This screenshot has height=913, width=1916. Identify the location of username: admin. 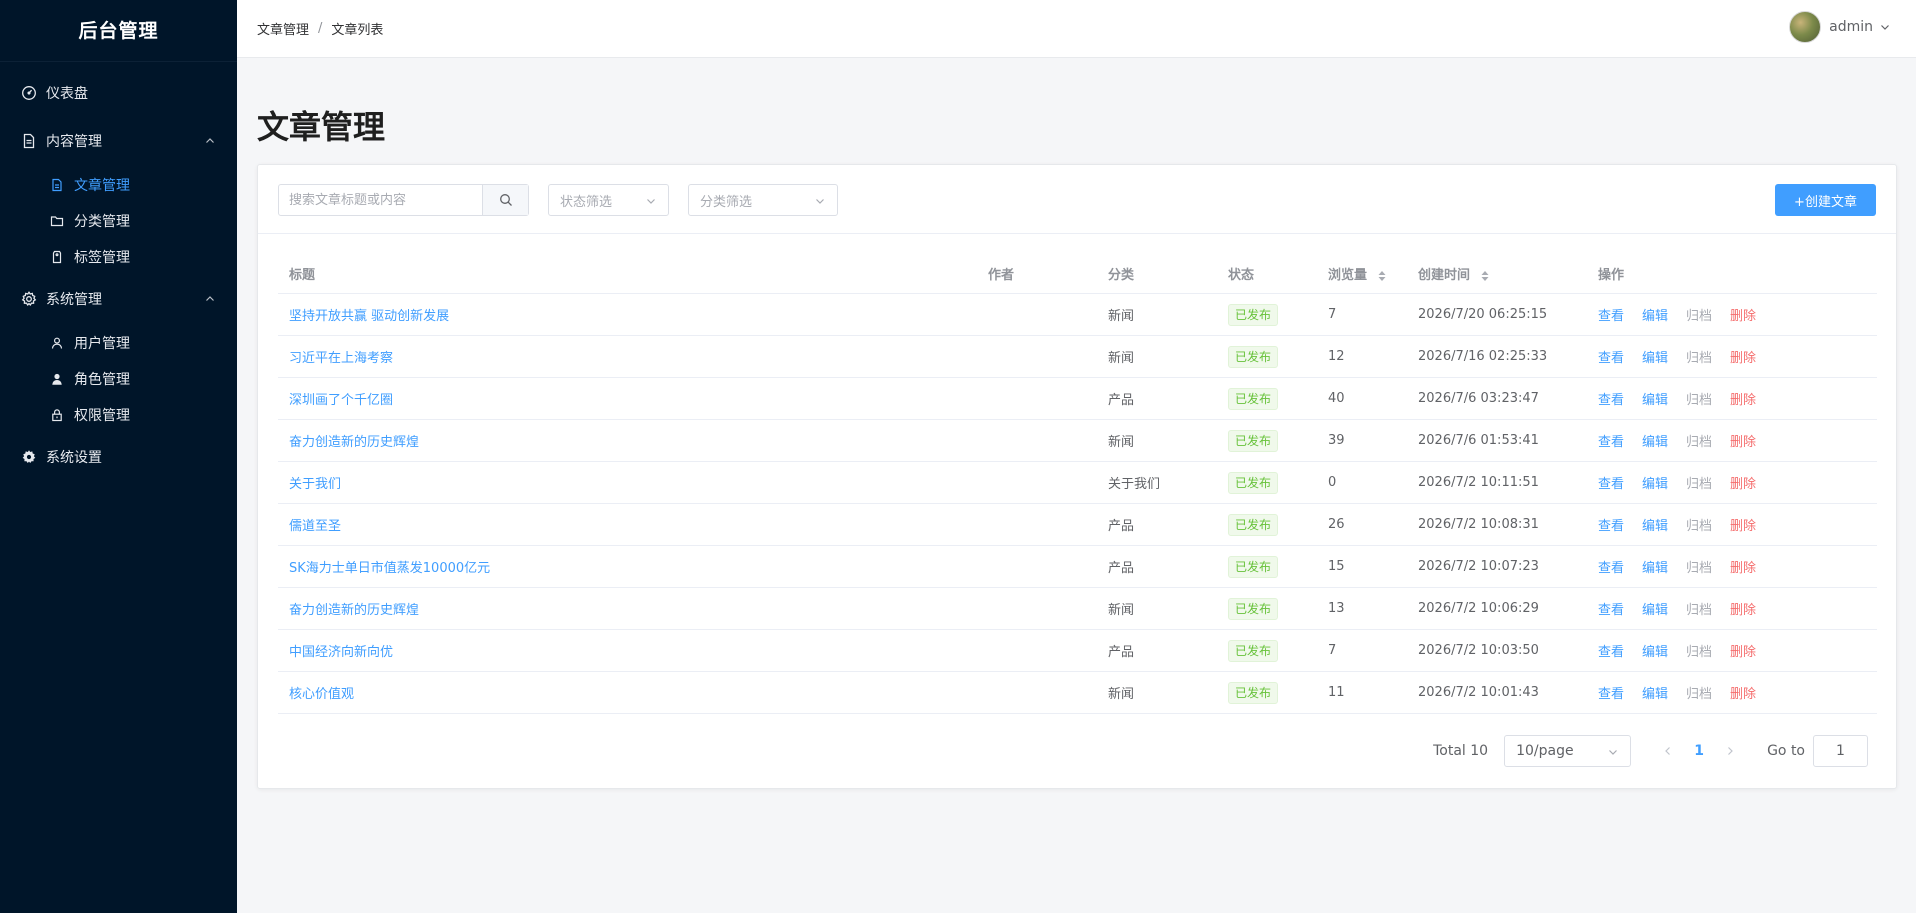
(1851, 27).